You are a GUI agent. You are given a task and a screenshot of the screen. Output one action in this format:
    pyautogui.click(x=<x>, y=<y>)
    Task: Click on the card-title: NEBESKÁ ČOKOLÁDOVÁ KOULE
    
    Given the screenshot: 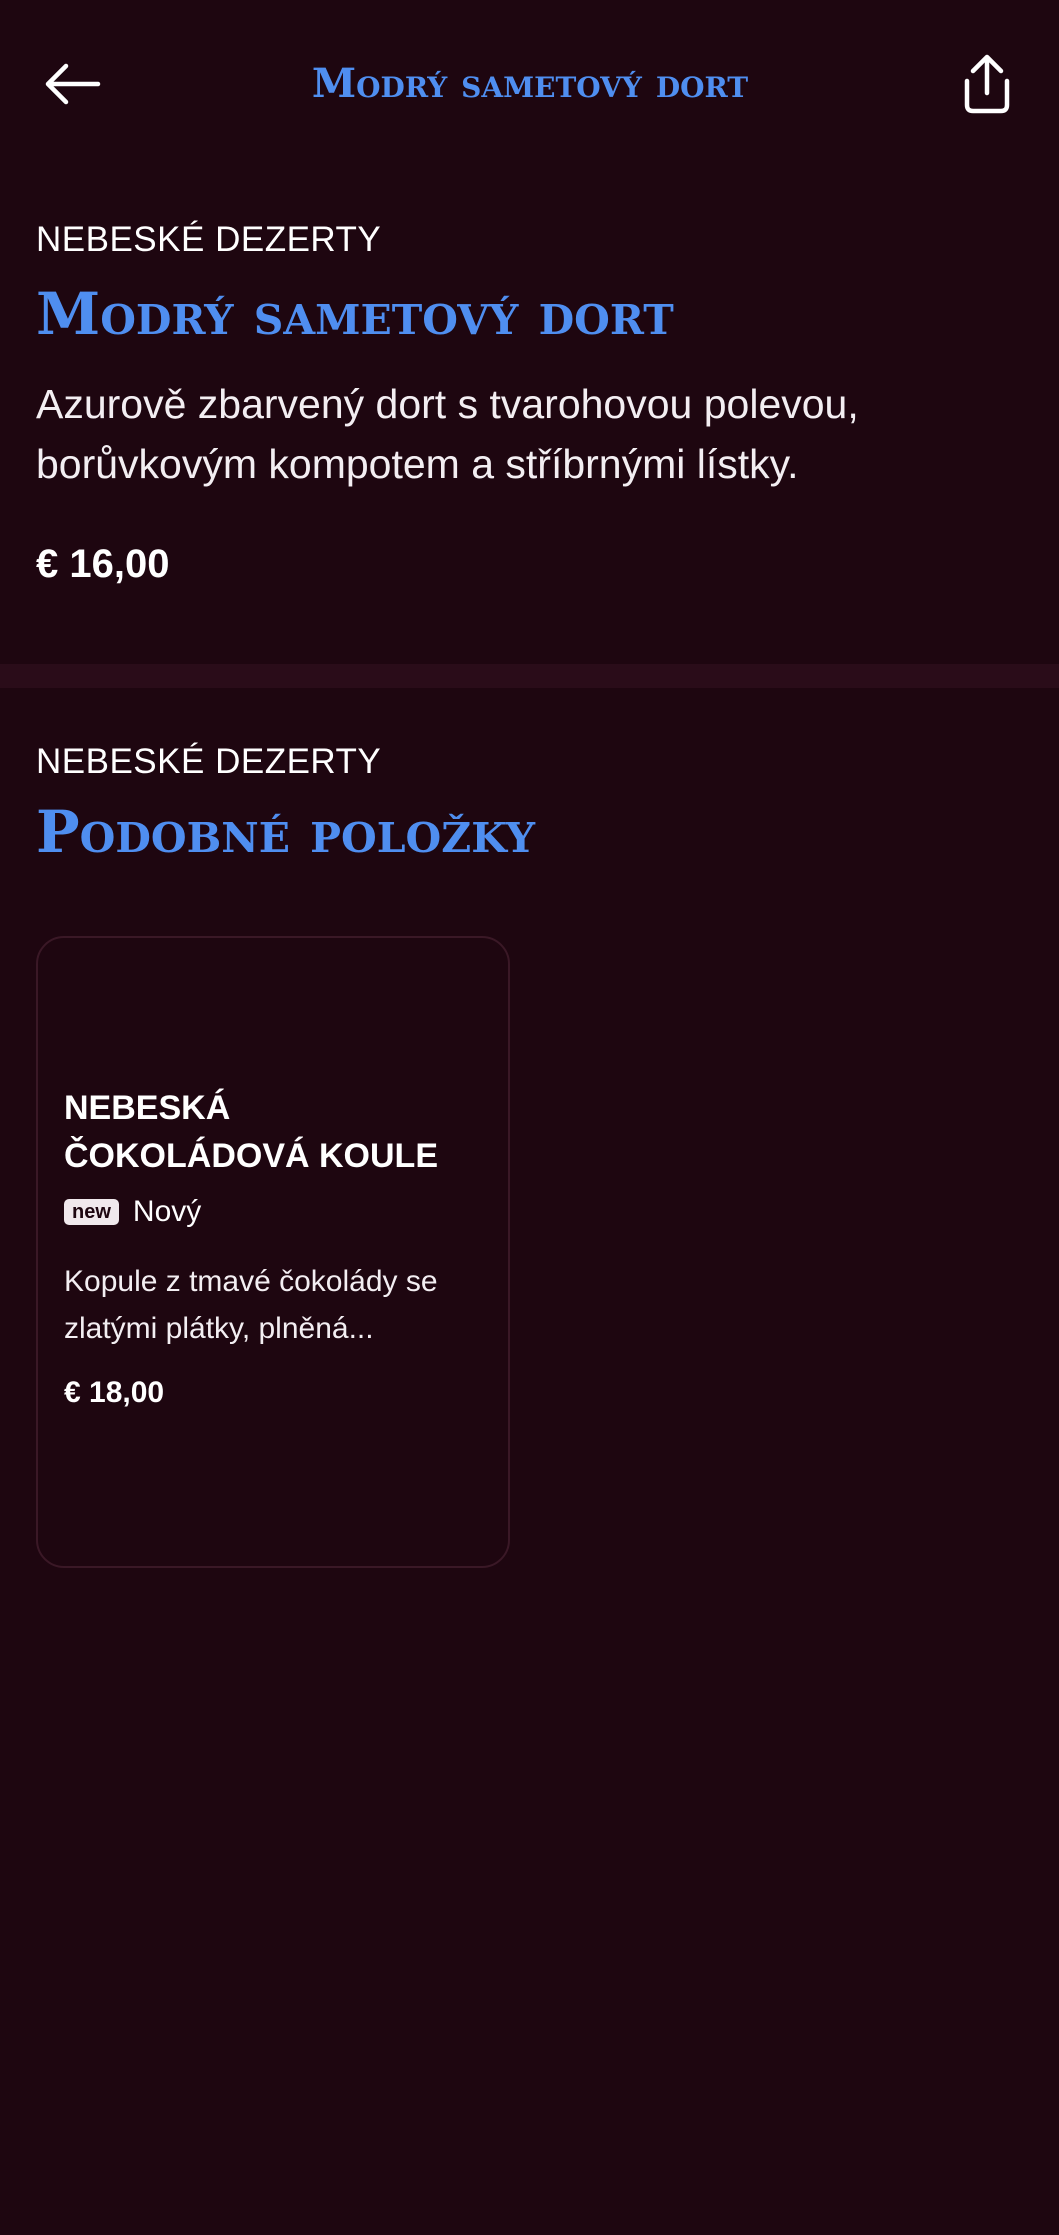 What is the action you would take?
    pyautogui.click(x=251, y=1132)
    